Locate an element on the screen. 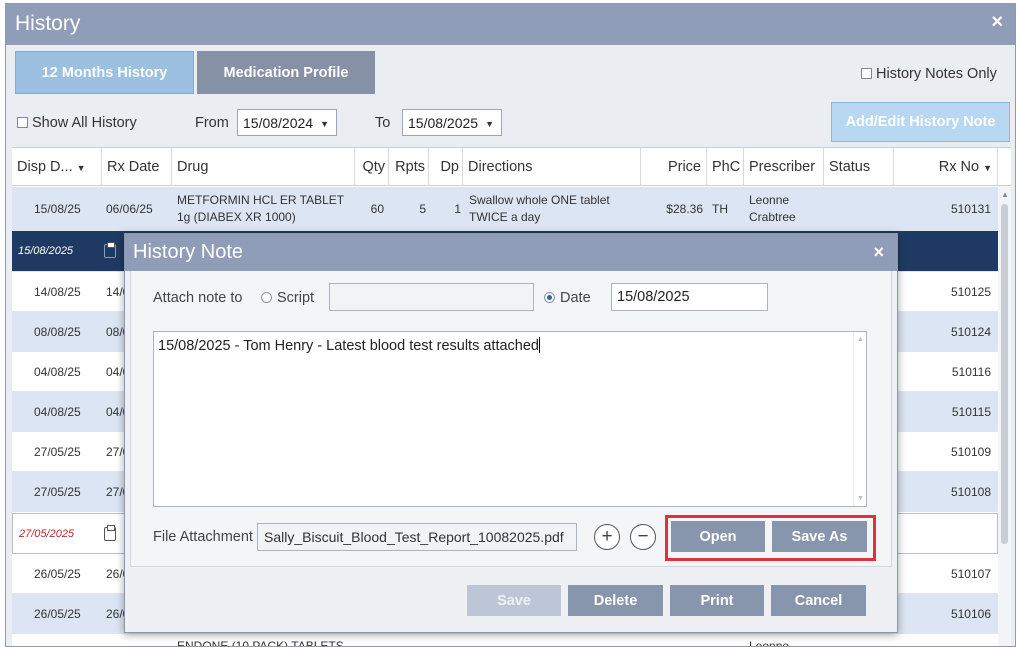 The width and height of the screenshot is (1021, 647). col-directions: Directions is located at coordinates (552, 167).